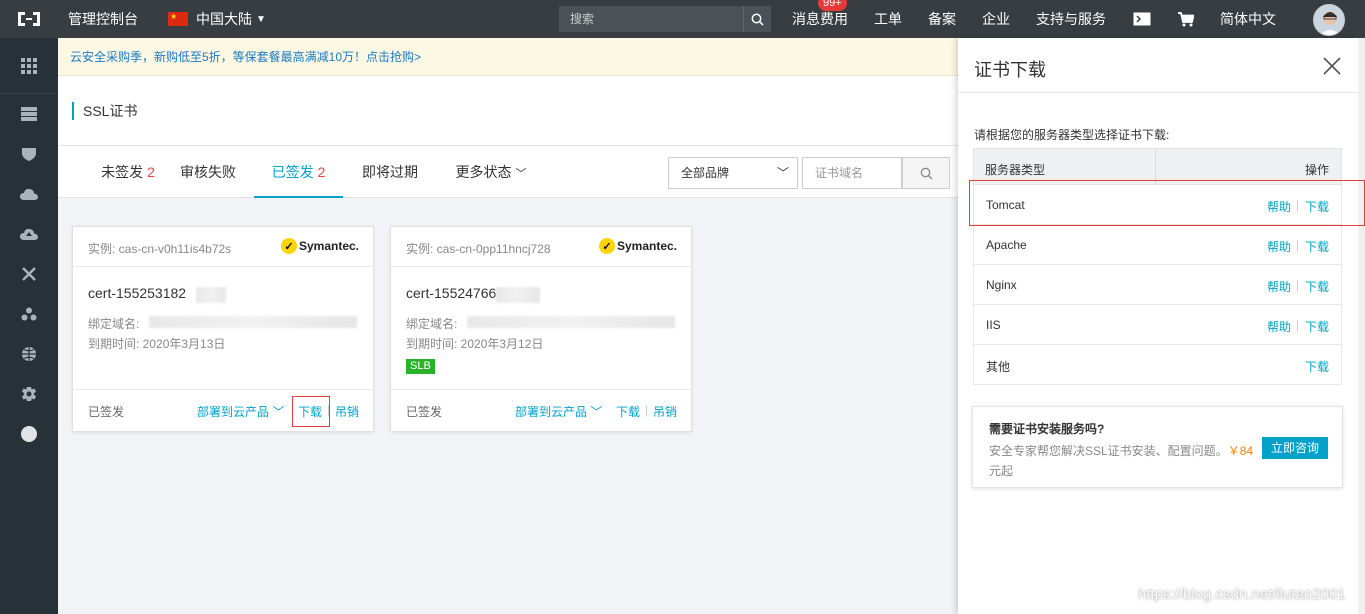 This screenshot has height=614, width=1365. I want to click on table-row: Apache 帮助 | 下载, so click(1157, 245).